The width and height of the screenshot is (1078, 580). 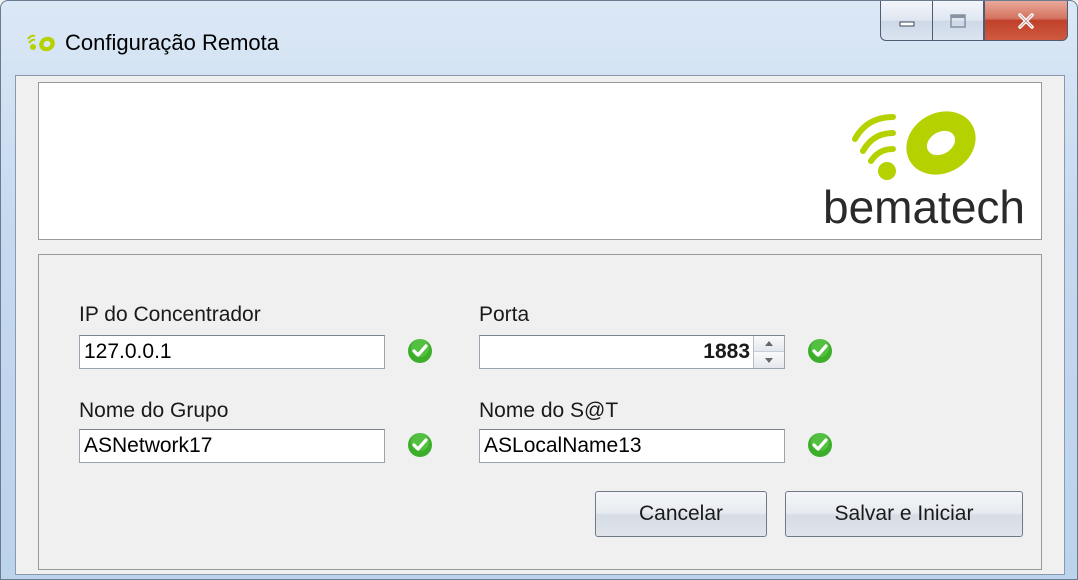 I want to click on maximize-icon, so click(x=958, y=20).